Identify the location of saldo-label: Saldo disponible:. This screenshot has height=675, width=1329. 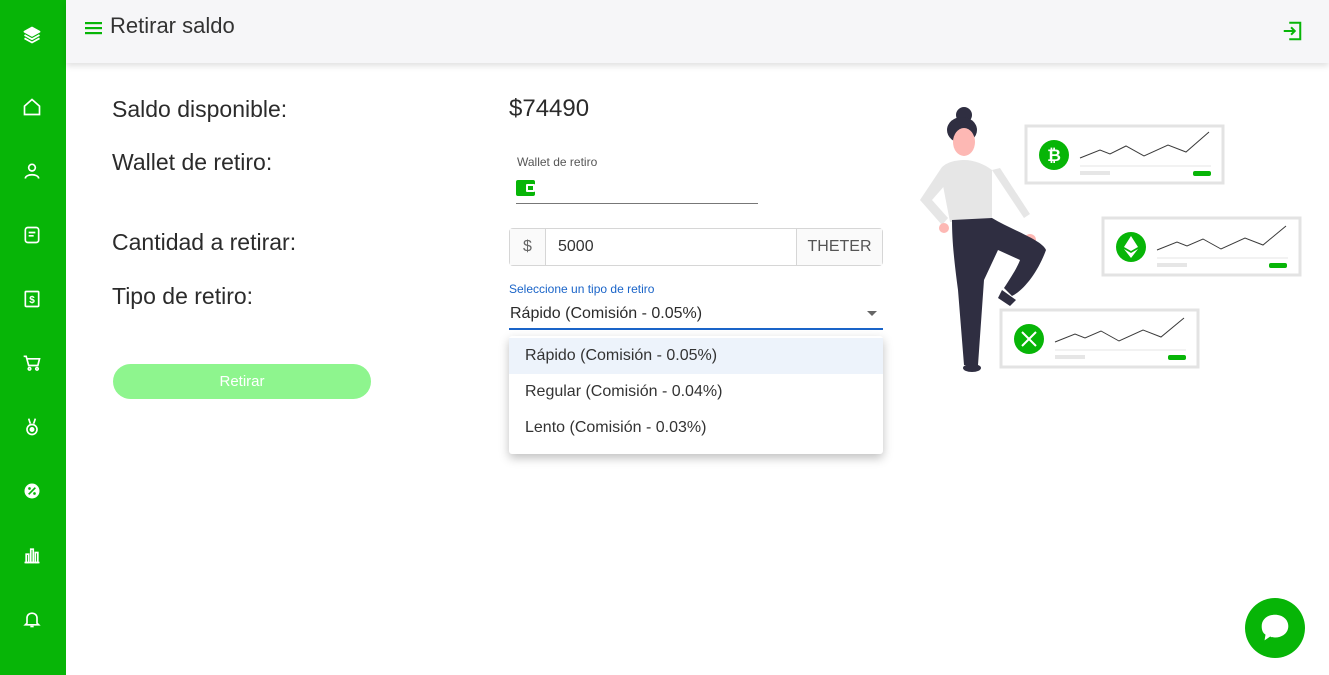
(200, 109).